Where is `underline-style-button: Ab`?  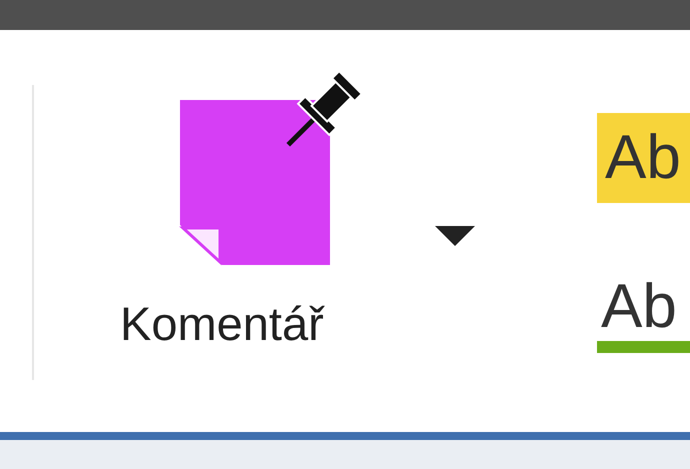 underline-style-button: Ab is located at coordinates (643, 313).